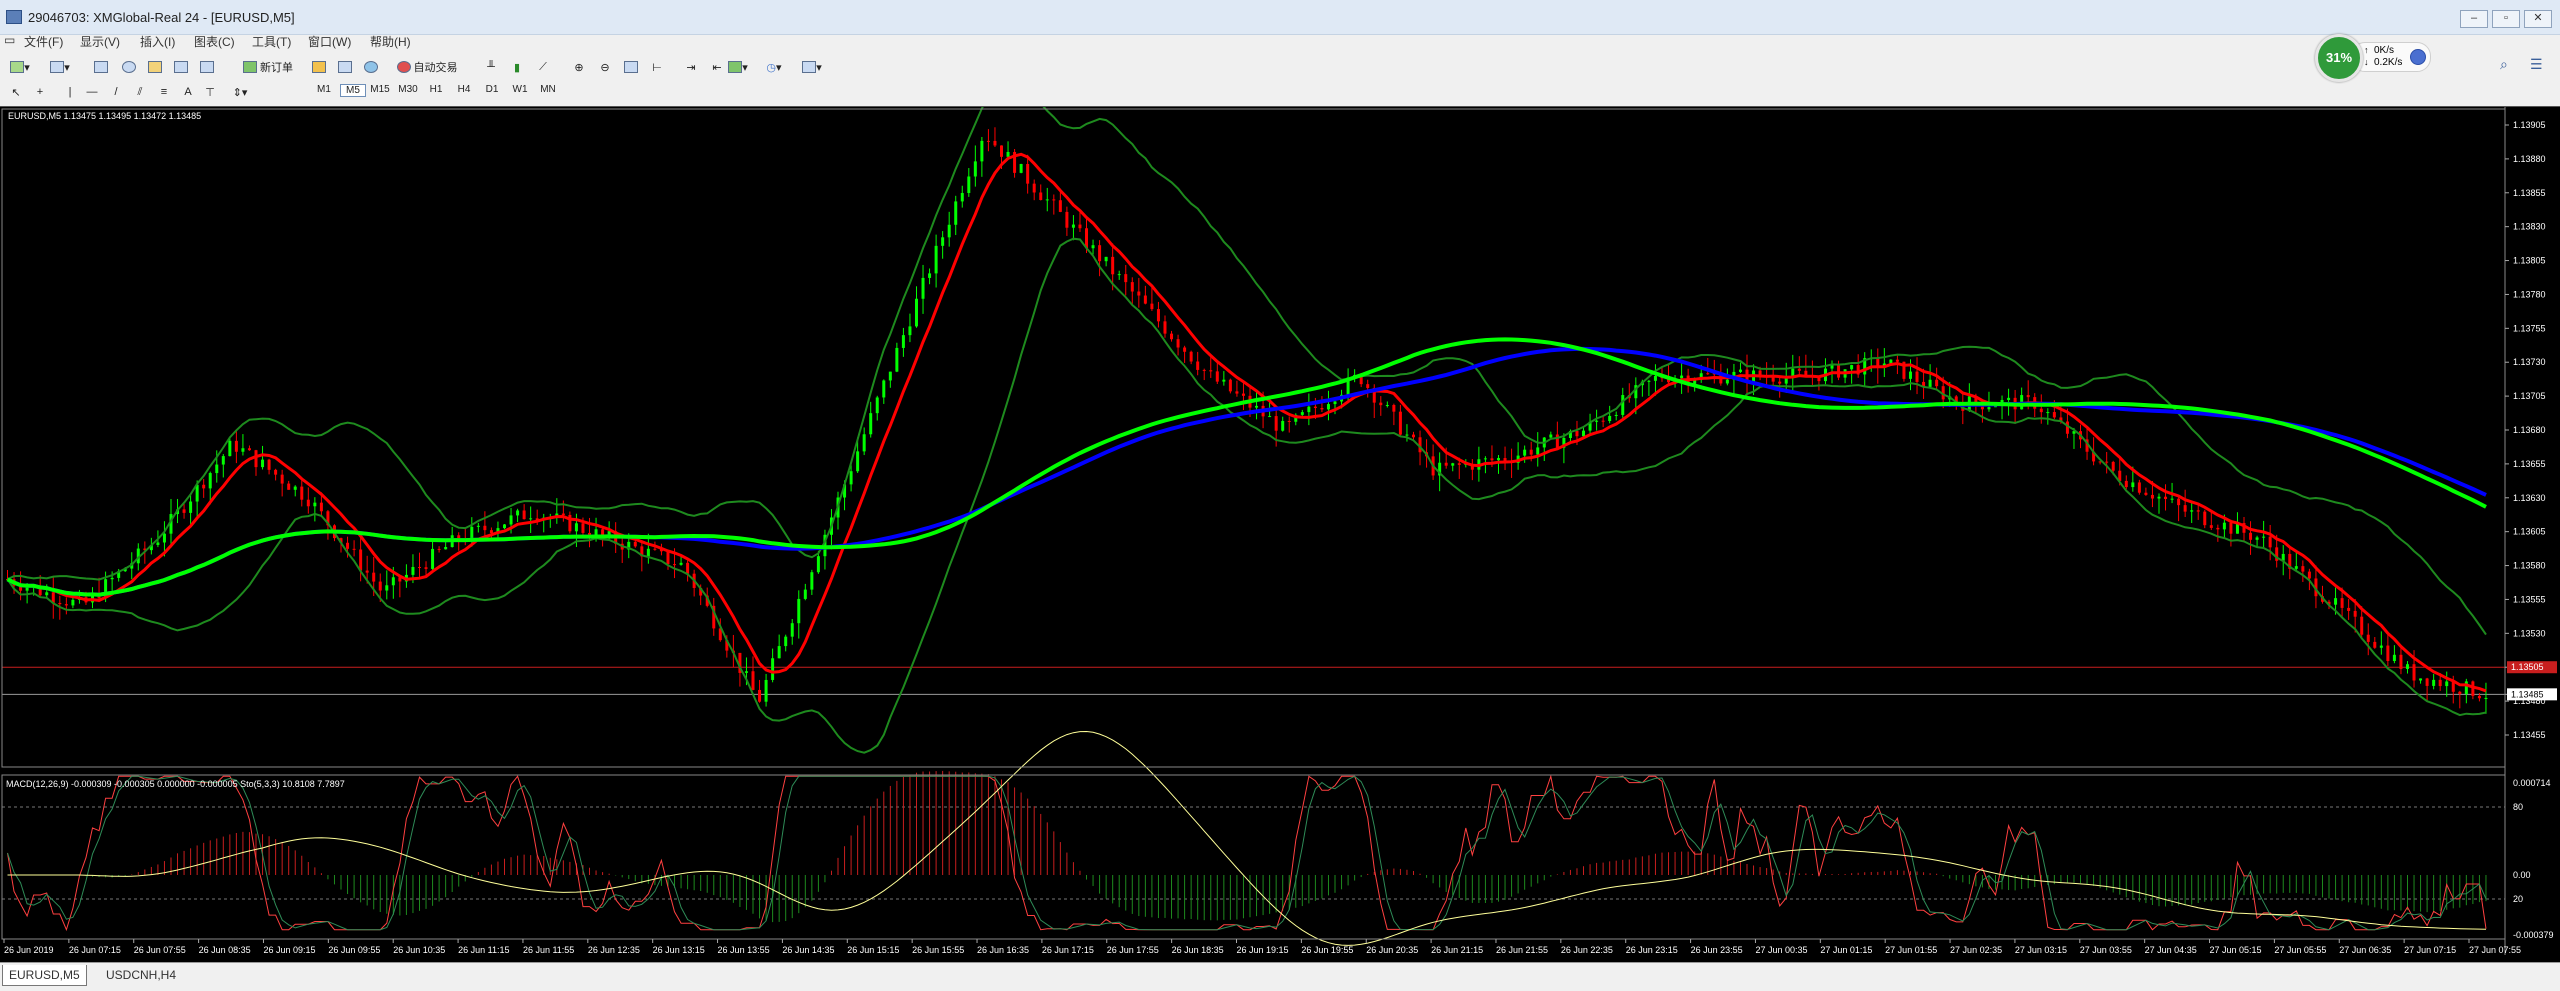 Image resolution: width=2560 pixels, height=991 pixels. What do you see at coordinates (436, 89) in the screenshot?
I see `timeframe-h1: H1` at bounding box center [436, 89].